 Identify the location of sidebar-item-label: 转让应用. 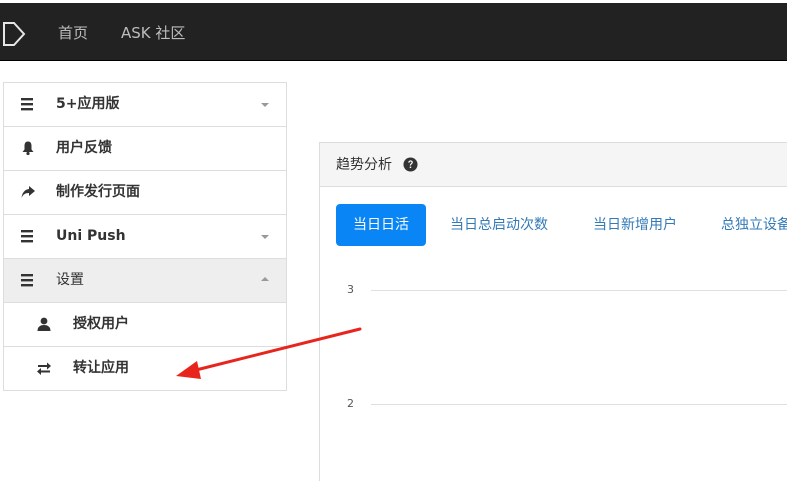
(101, 368).